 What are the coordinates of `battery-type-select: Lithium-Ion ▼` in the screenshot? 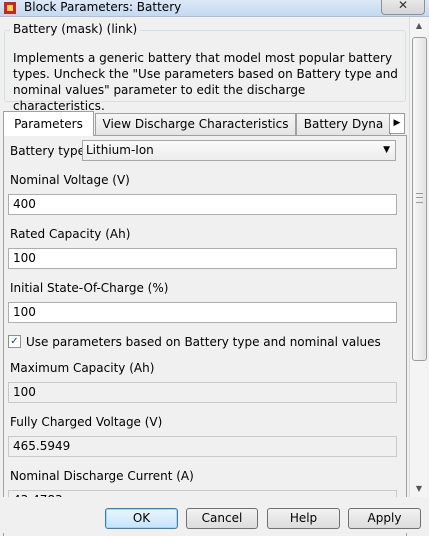 It's located at (239, 150).